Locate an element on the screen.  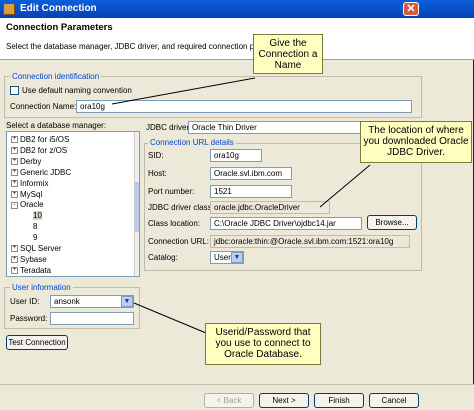
title-bar: Edit Connection ✕ is located at coordinates (237, 9).